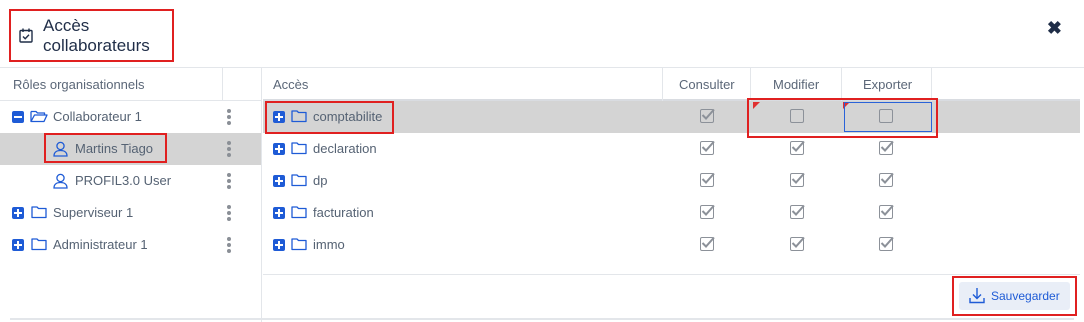 The width and height of the screenshot is (1084, 322). Describe the element at coordinates (93, 212) in the screenshot. I see `tree-item-label: Superviseur 1` at that location.